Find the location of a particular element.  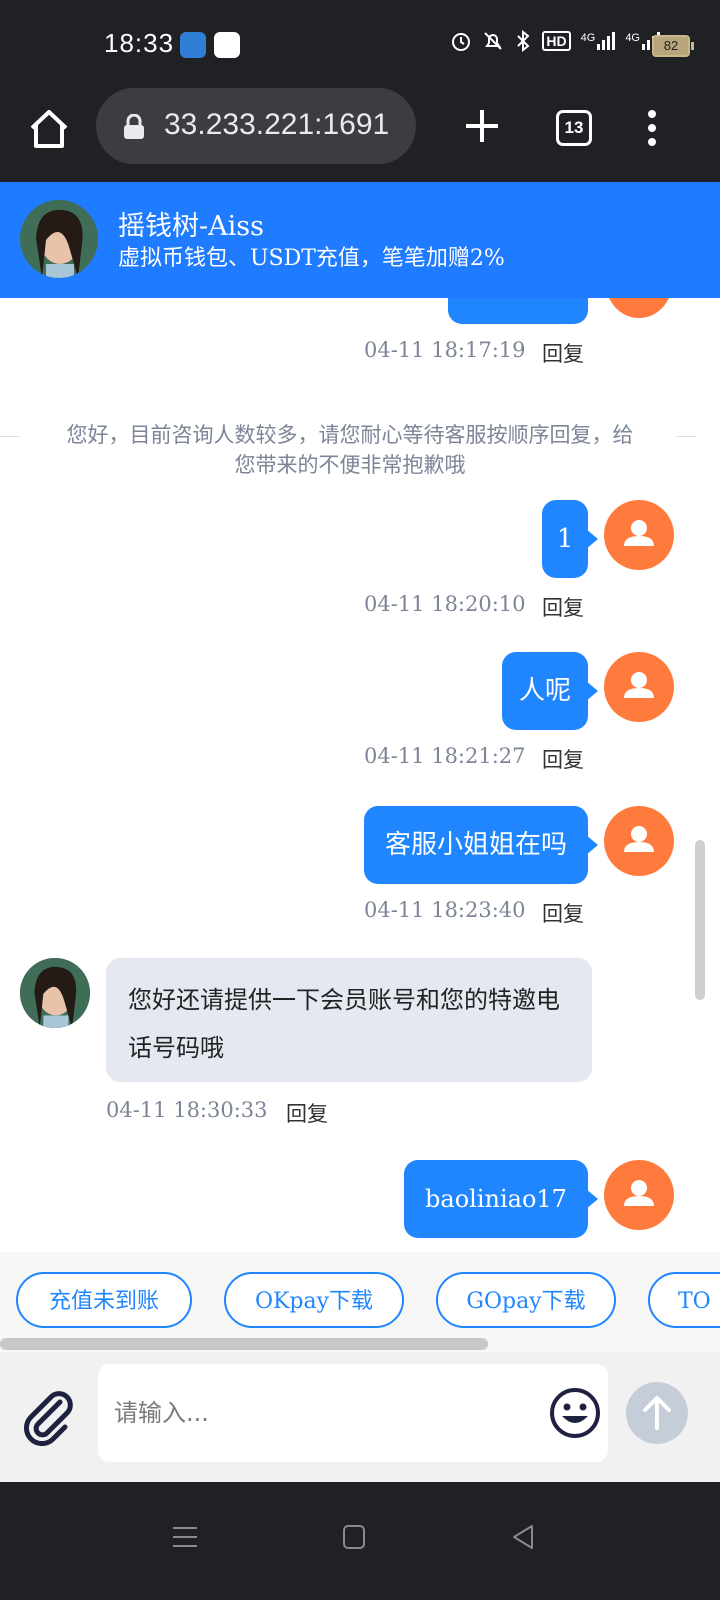

status-time: 18:33 is located at coordinates (139, 43).